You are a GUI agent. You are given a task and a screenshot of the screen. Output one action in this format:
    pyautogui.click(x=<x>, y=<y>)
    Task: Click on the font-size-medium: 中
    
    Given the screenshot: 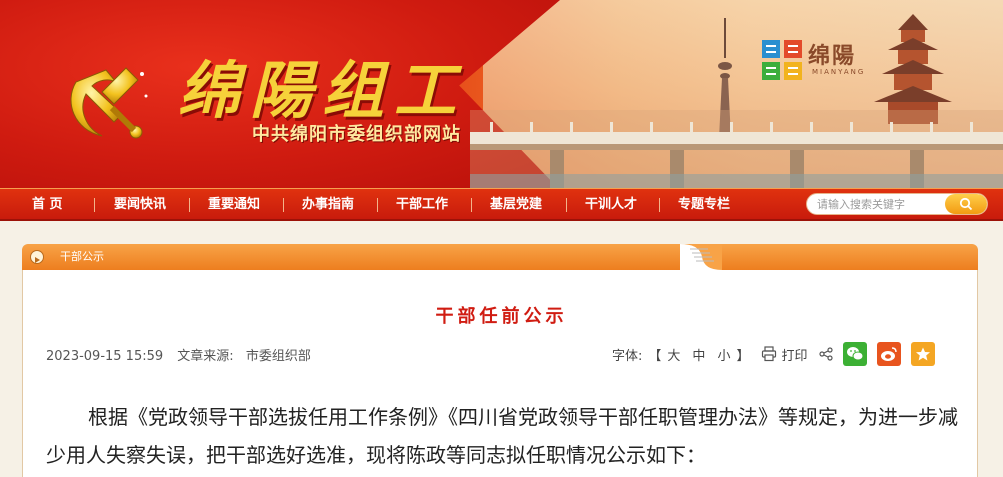 What is the action you would take?
    pyautogui.click(x=698, y=354)
    